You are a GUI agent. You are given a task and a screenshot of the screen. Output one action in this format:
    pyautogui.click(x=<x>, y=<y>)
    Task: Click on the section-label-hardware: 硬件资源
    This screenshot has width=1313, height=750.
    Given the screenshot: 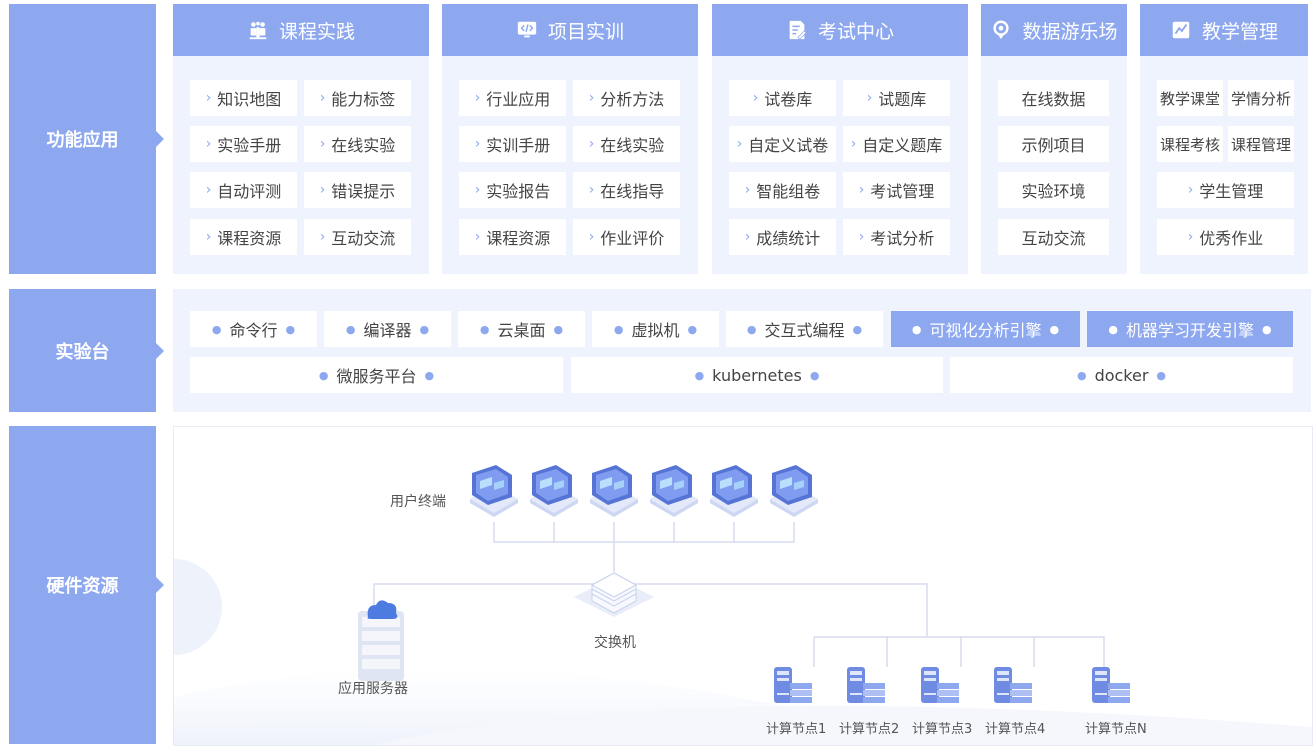 What is the action you would take?
    pyautogui.click(x=86, y=585)
    